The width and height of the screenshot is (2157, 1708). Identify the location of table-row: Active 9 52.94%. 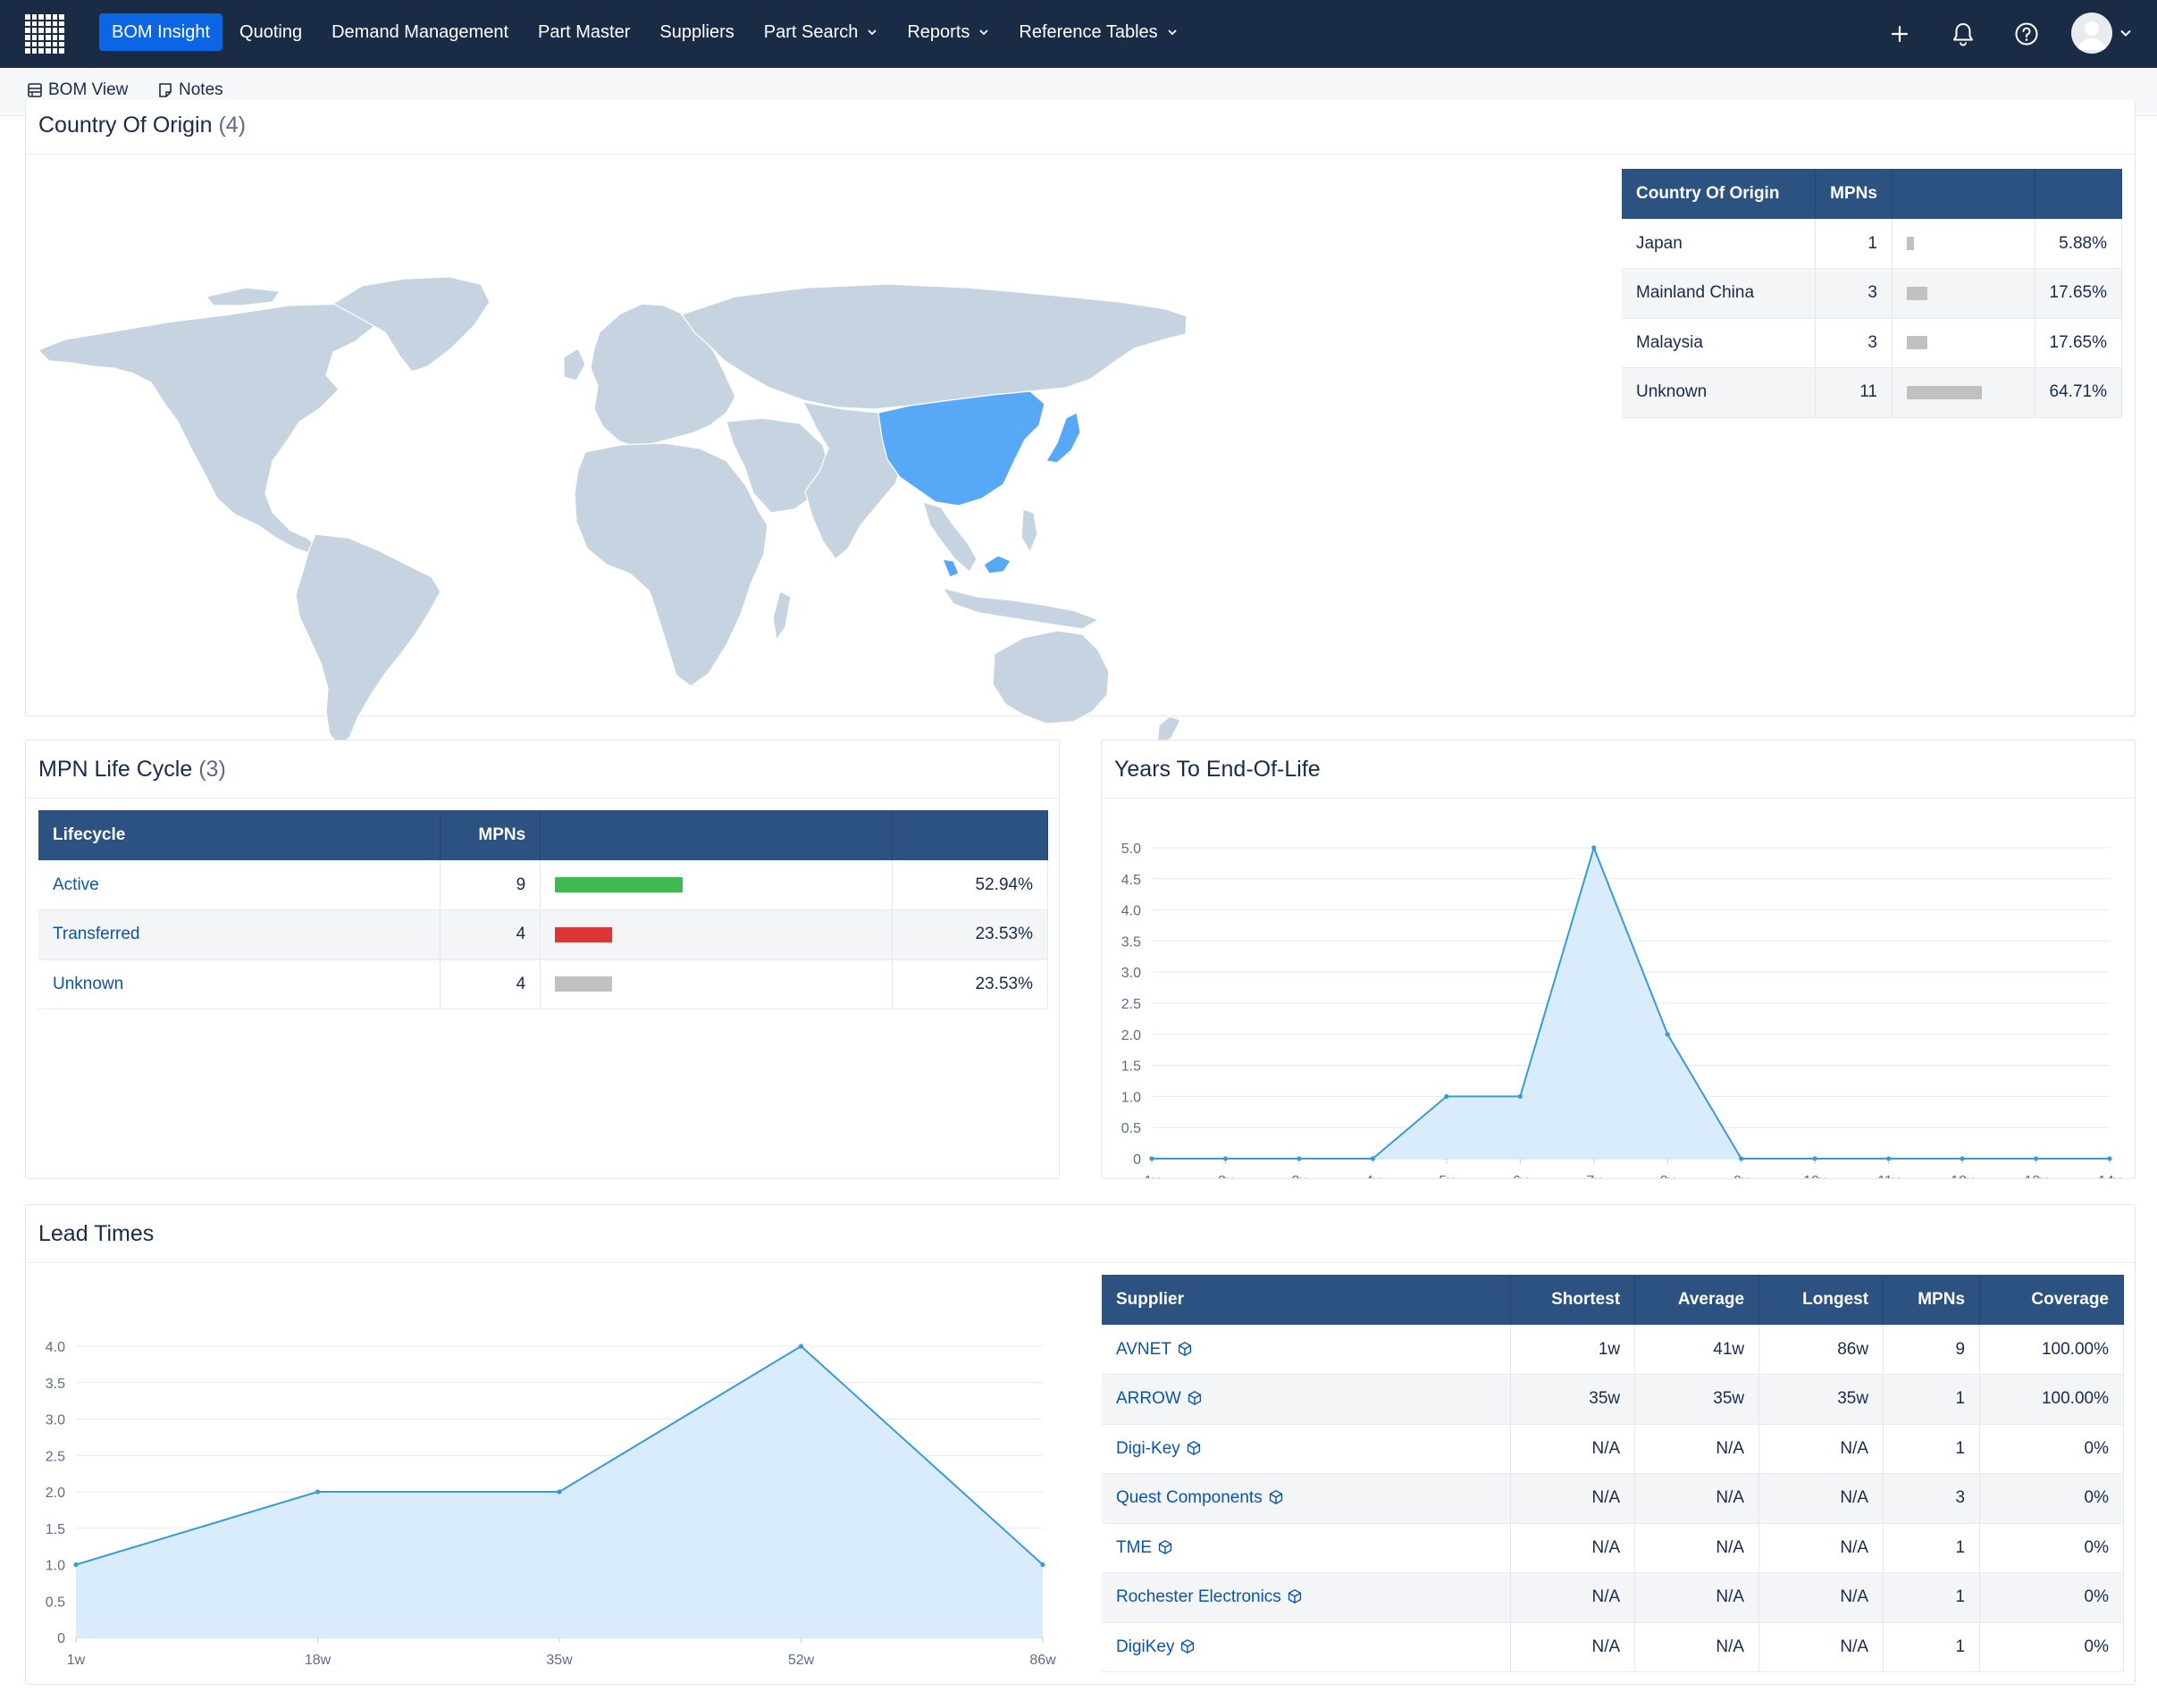
(543, 885).